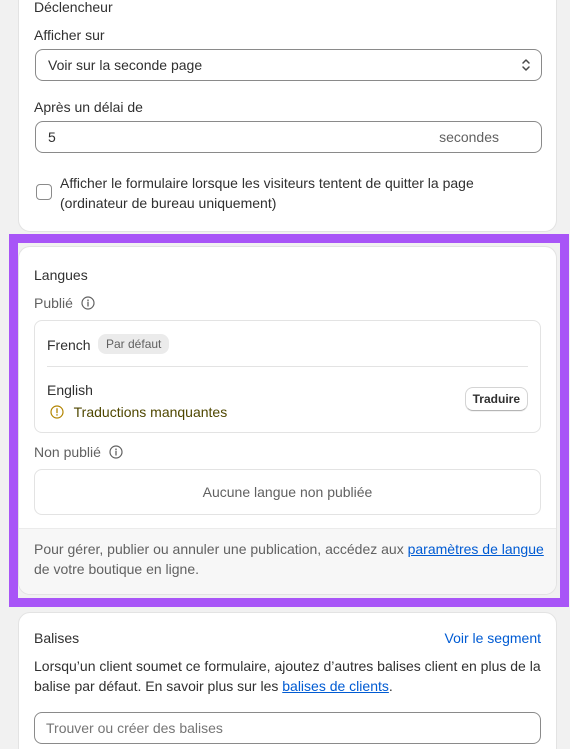  Describe the element at coordinates (287, 366) in the screenshot. I see `language-divider` at that location.